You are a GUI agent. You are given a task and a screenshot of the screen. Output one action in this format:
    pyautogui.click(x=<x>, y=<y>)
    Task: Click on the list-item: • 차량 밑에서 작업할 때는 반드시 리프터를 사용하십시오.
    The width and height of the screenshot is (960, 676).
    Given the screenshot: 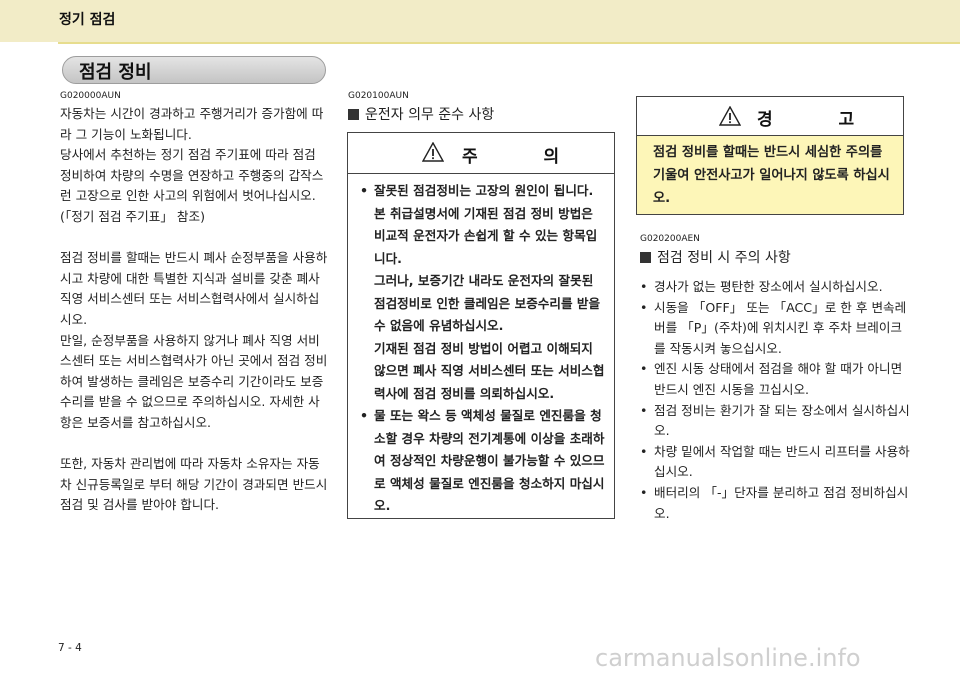 What is the action you would take?
    pyautogui.click(x=775, y=461)
    